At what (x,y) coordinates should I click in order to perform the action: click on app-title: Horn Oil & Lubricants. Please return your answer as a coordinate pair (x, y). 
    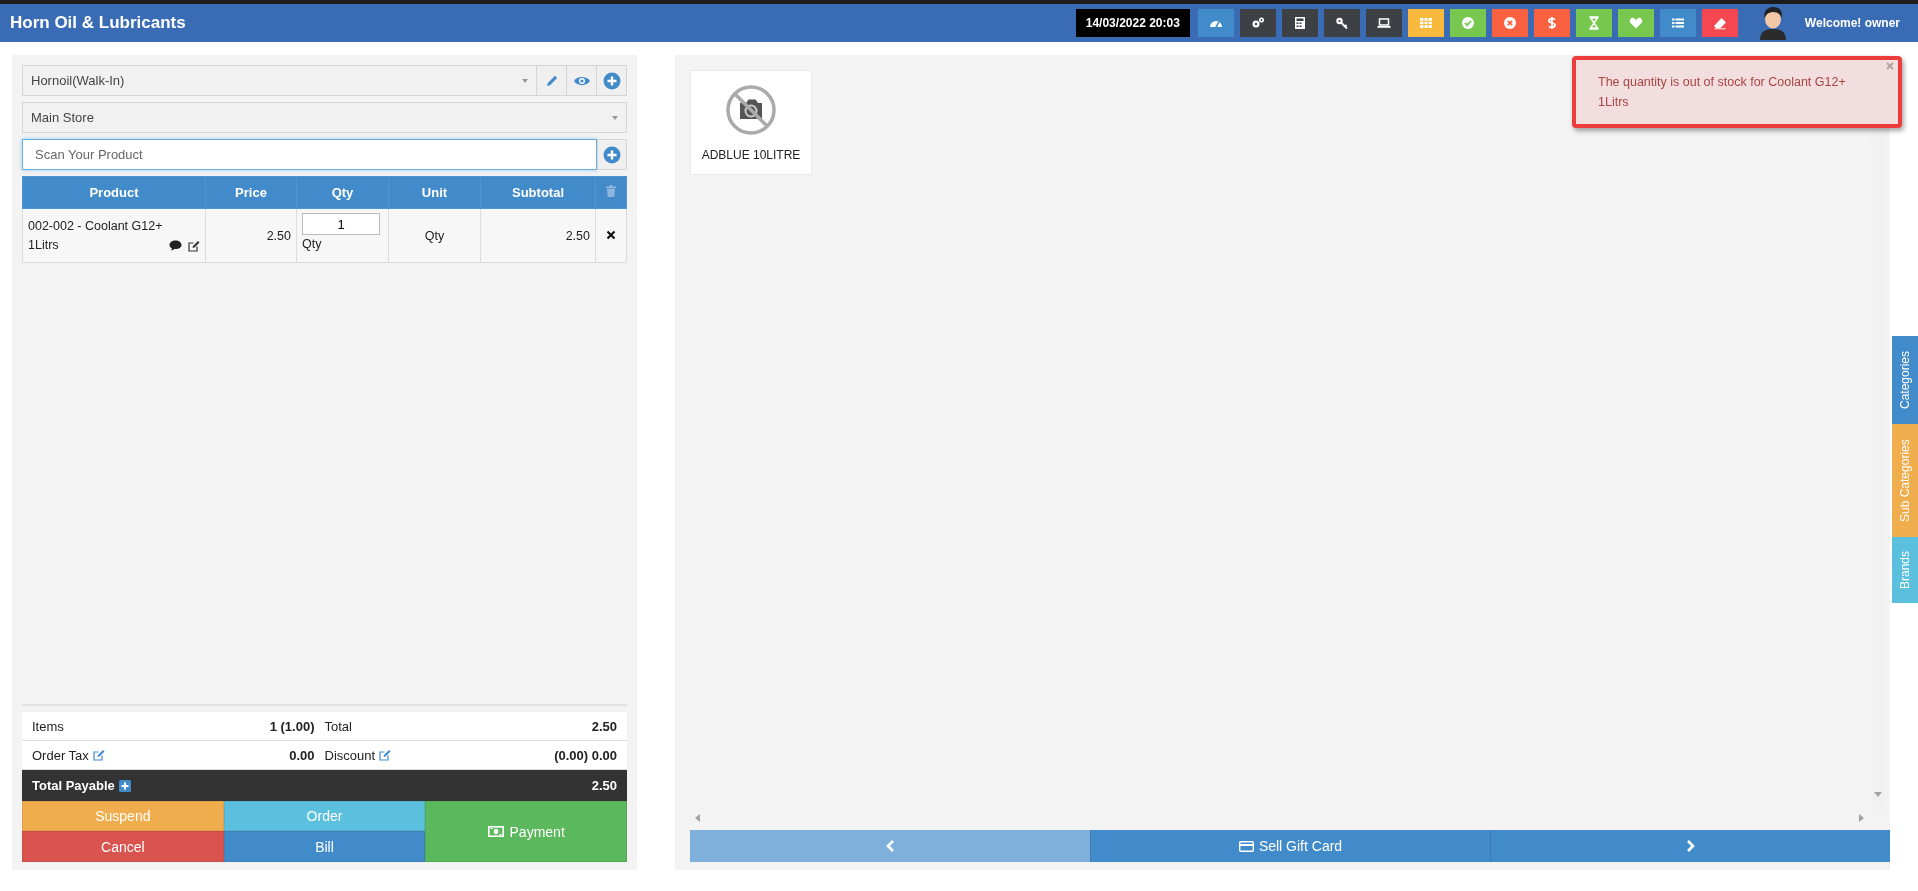
    Looking at the image, I should click on (98, 23).